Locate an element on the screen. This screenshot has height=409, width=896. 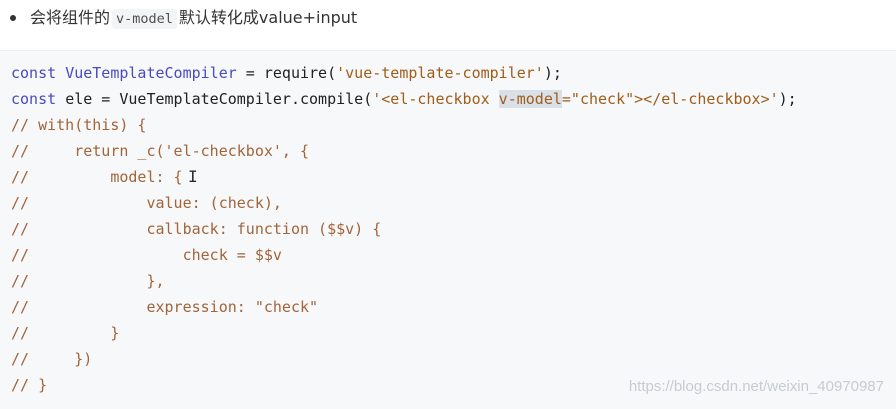
code-token: '<el-checkbox is located at coordinates (435, 99).